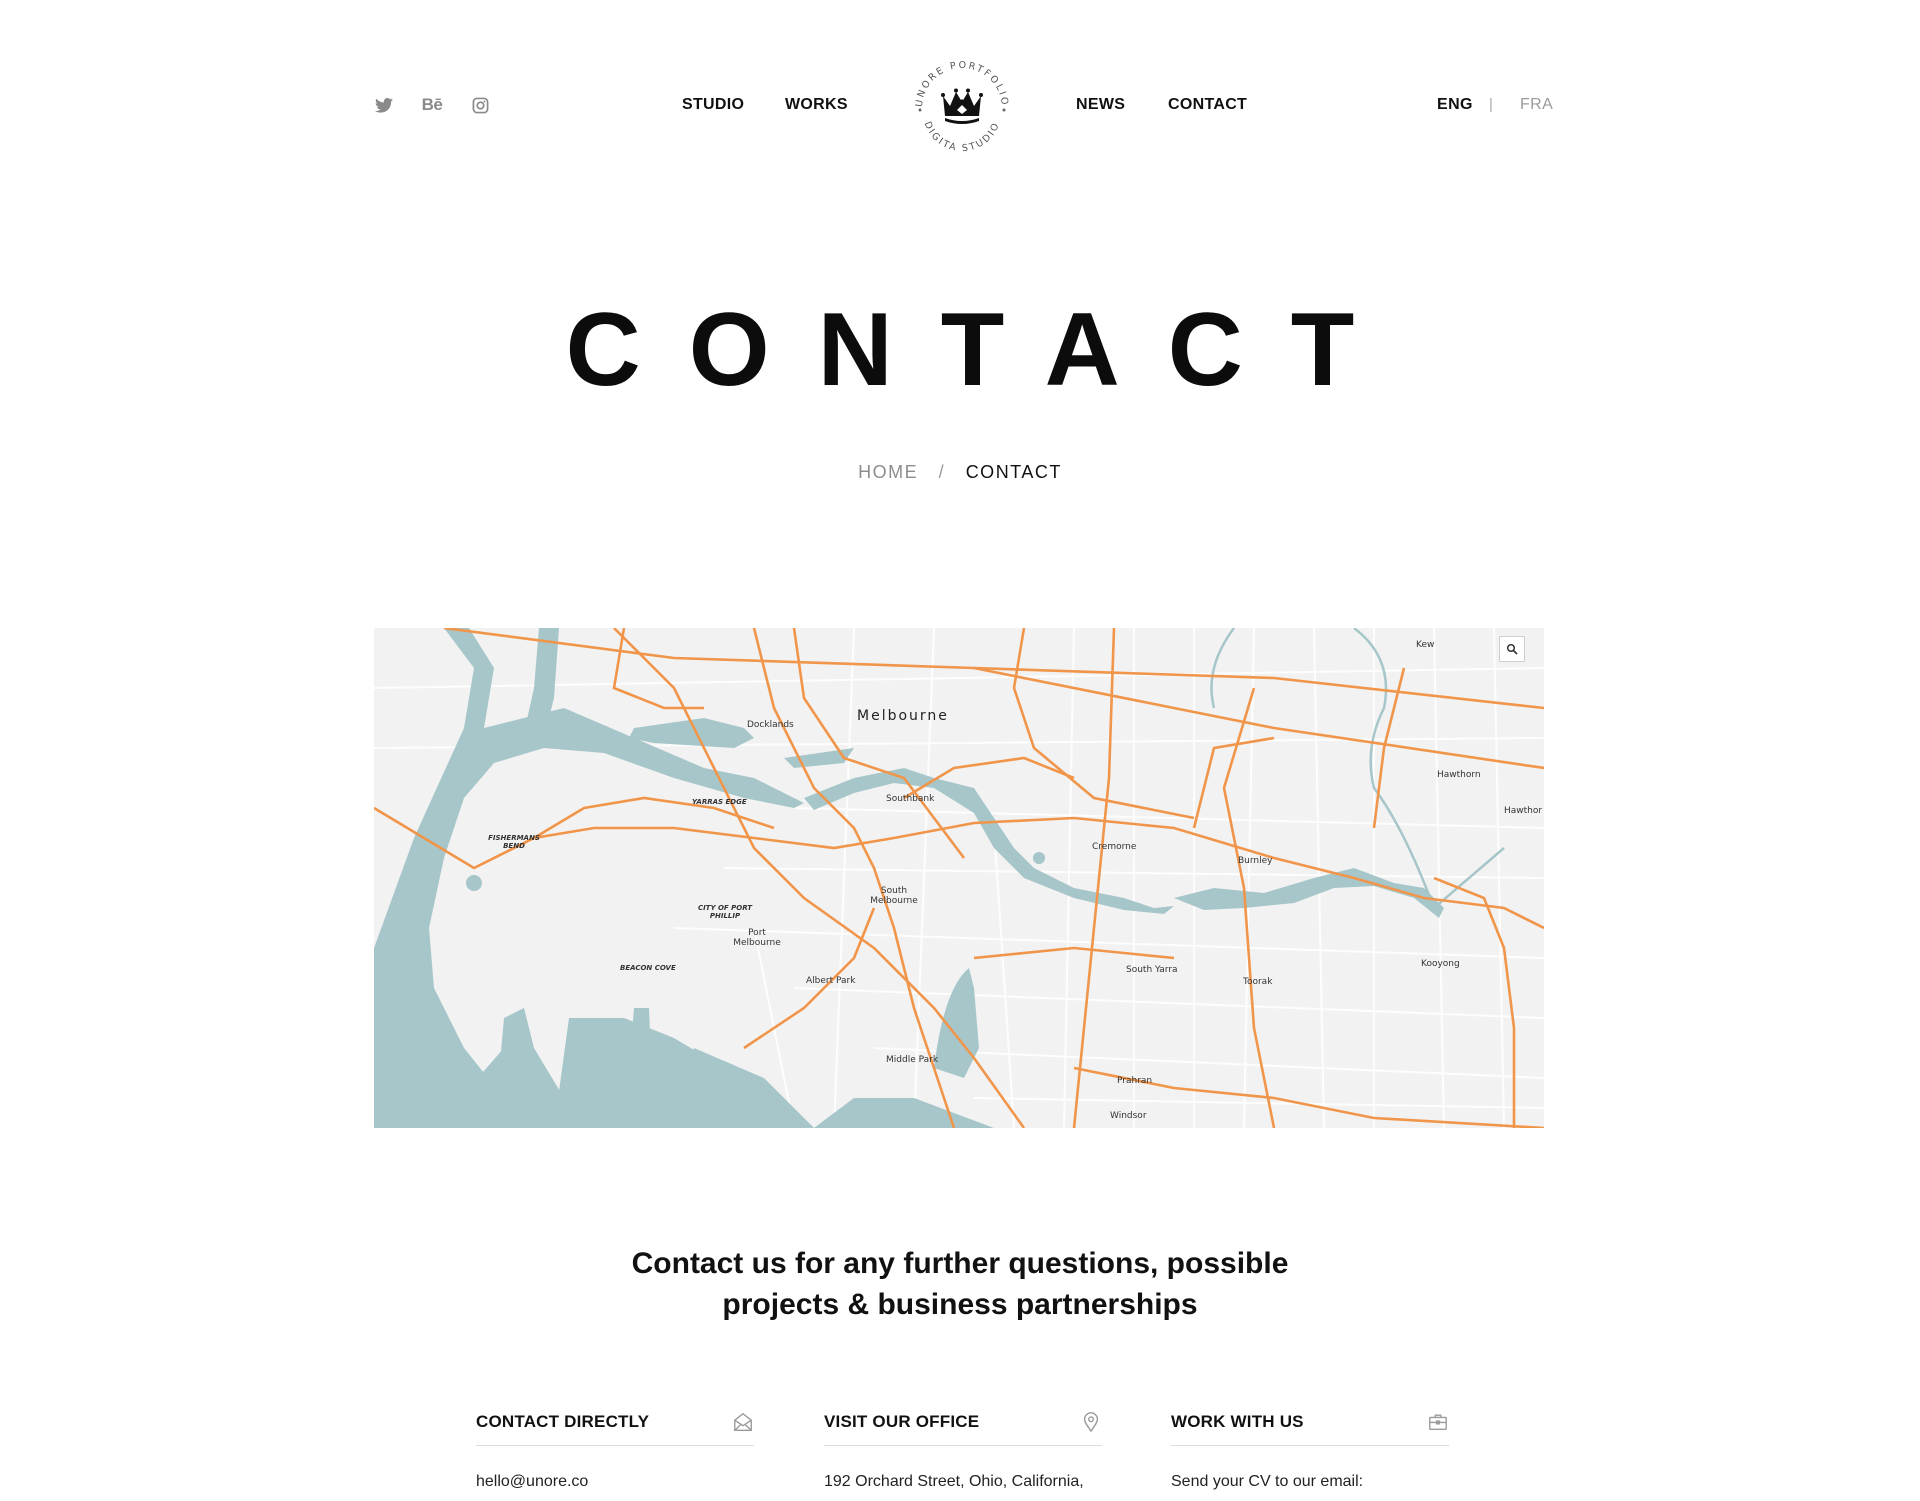 The height and width of the screenshot is (1501, 1920). What do you see at coordinates (1100, 105) in the screenshot?
I see `nav-news: NEWS` at bounding box center [1100, 105].